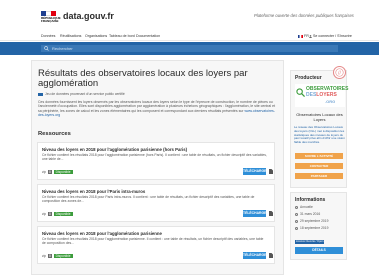 The width and height of the screenshot is (379, 280). Describe the element at coordinates (310, 200) in the screenshot. I see `info-heading: Informations` at that location.